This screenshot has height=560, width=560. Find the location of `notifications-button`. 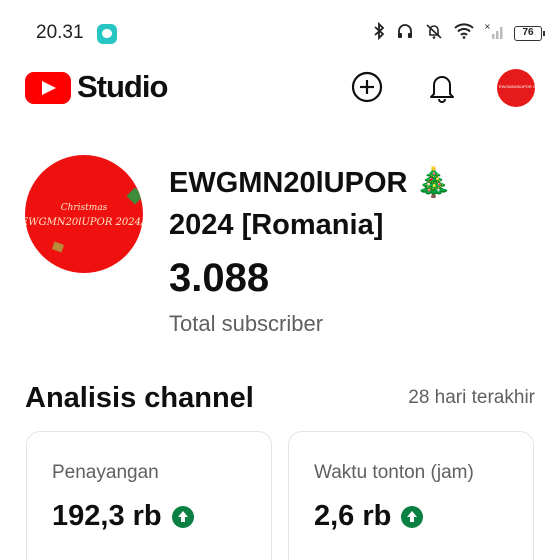

notifications-button is located at coordinates (442, 87).